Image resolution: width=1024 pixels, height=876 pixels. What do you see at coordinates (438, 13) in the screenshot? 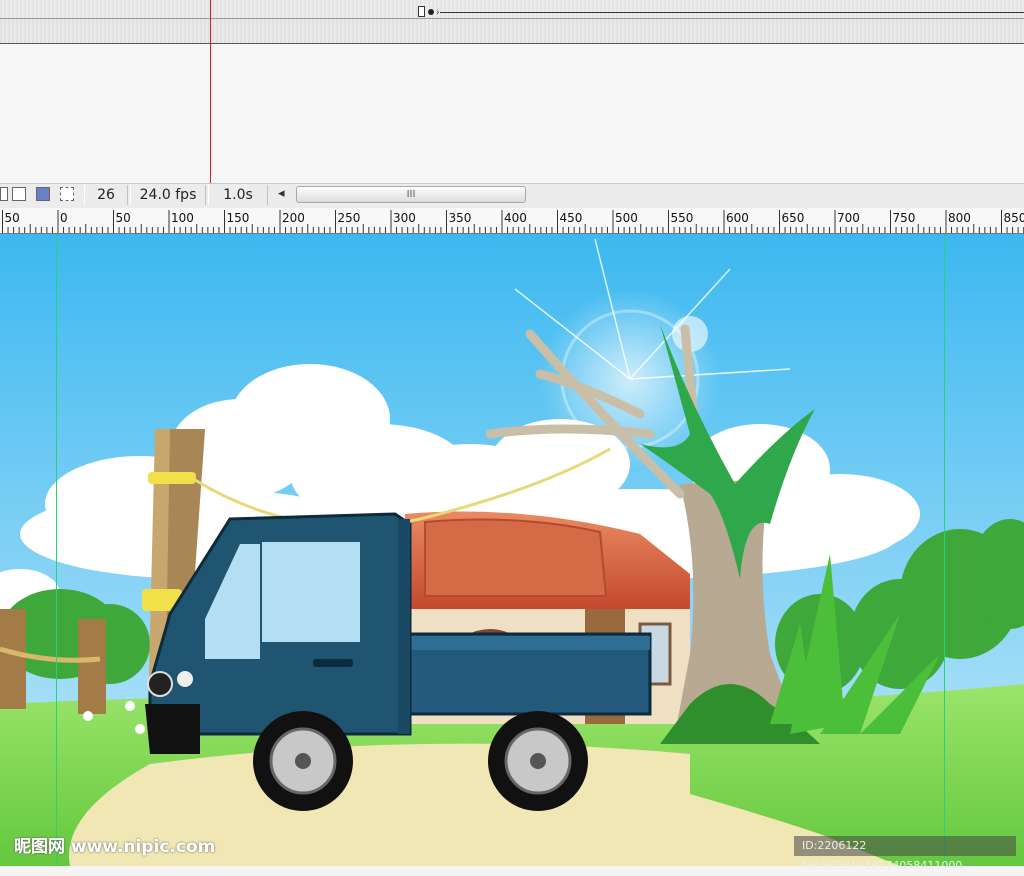
I see `tween-arrow-icon: ›` at bounding box center [438, 13].